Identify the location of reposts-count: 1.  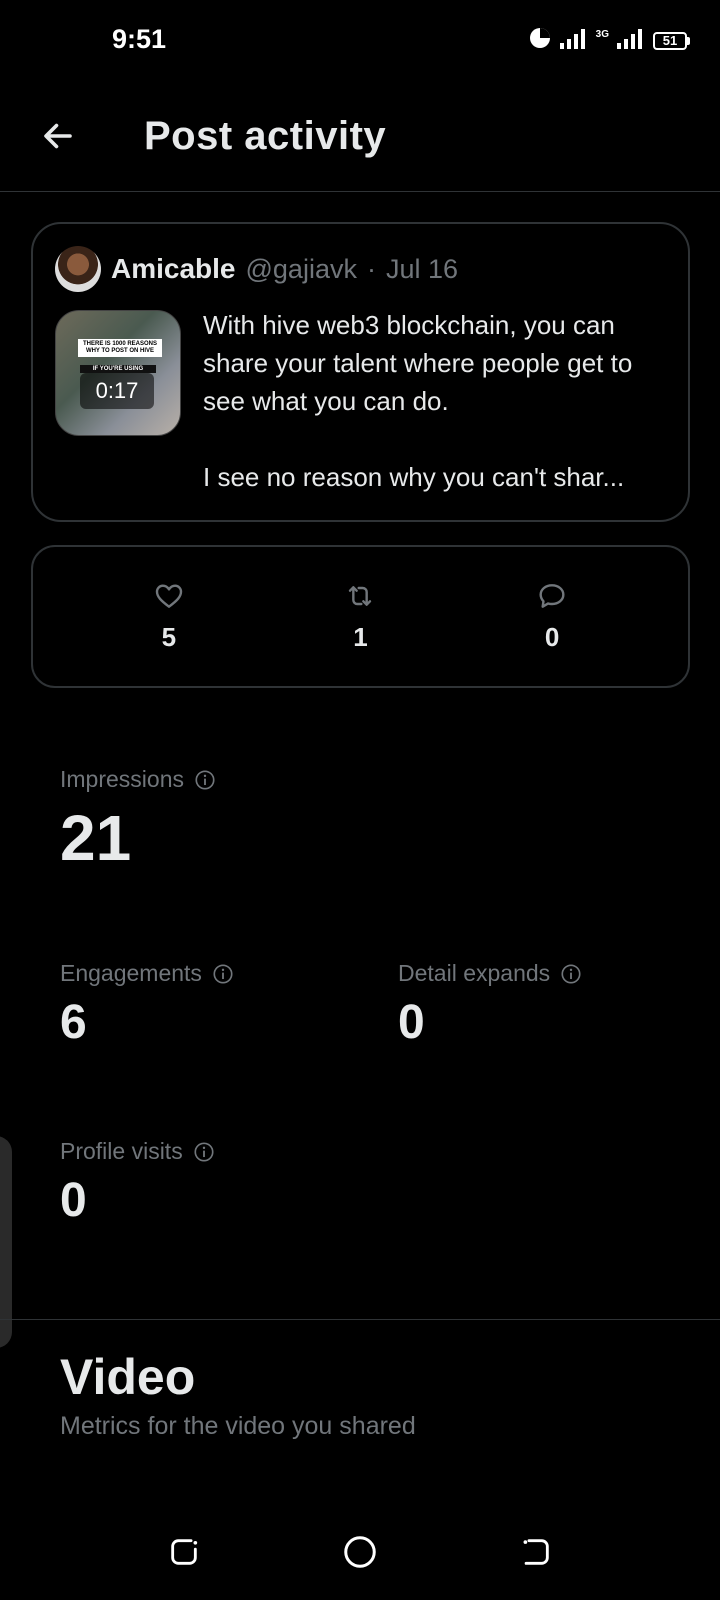
(360, 637).